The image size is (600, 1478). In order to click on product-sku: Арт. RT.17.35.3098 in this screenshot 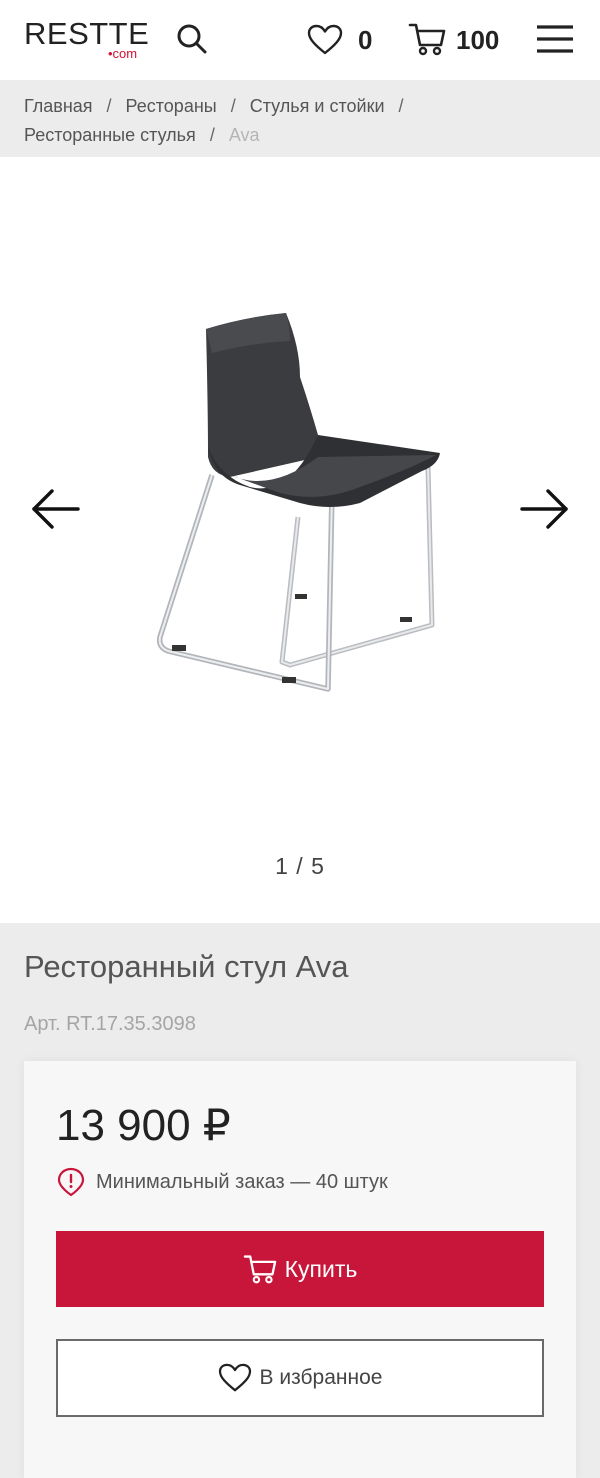, I will do `click(110, 1024)`.